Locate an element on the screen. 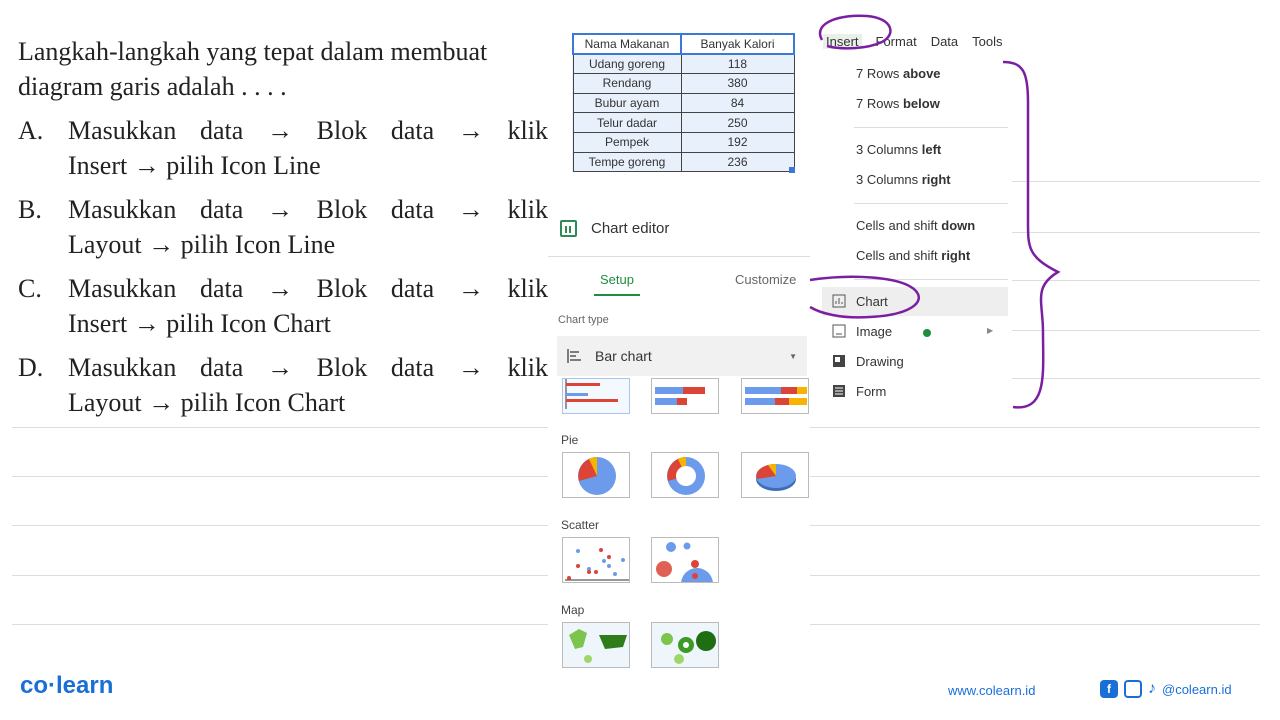 The width and height of the screenshot is (1280, 720). tiktok-icon: ♪ is located at coordinates (1152, 689).